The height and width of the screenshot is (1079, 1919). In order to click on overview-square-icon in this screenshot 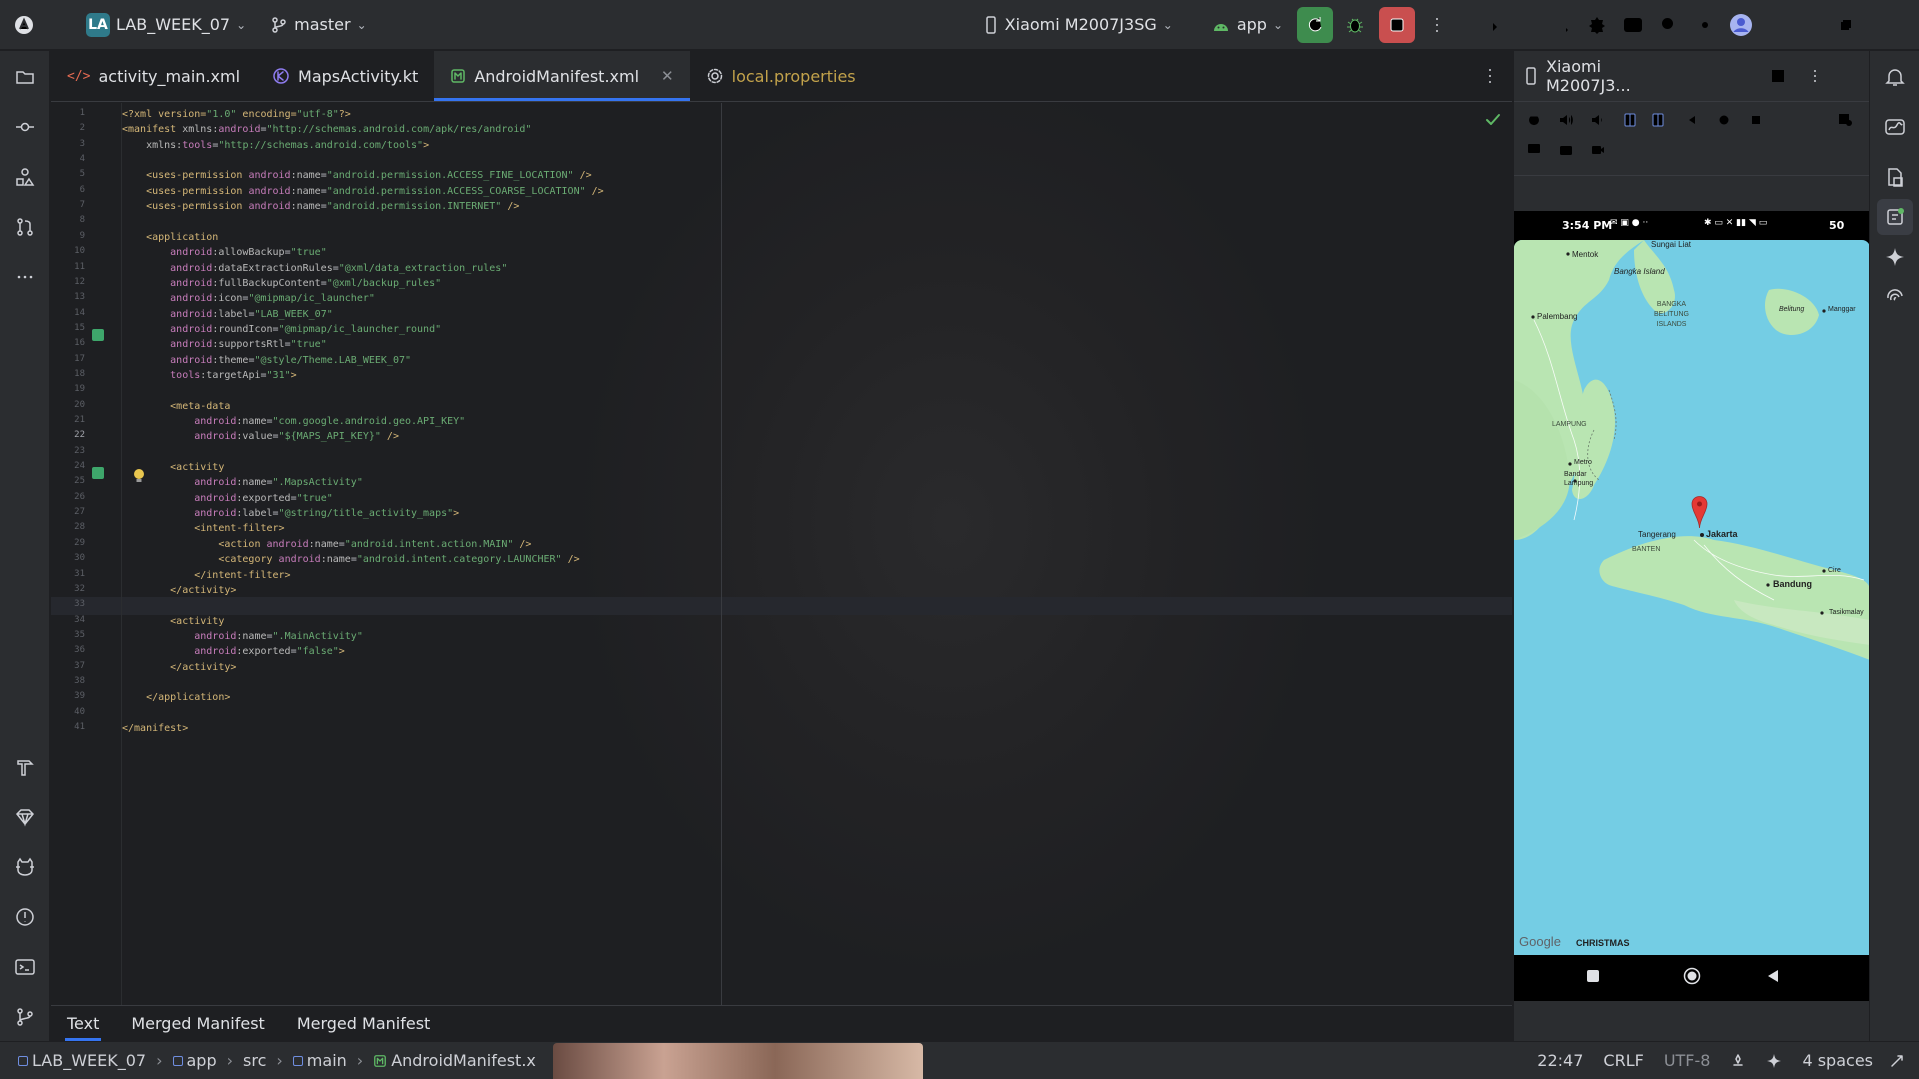, I will do `click(1756, 120)`.